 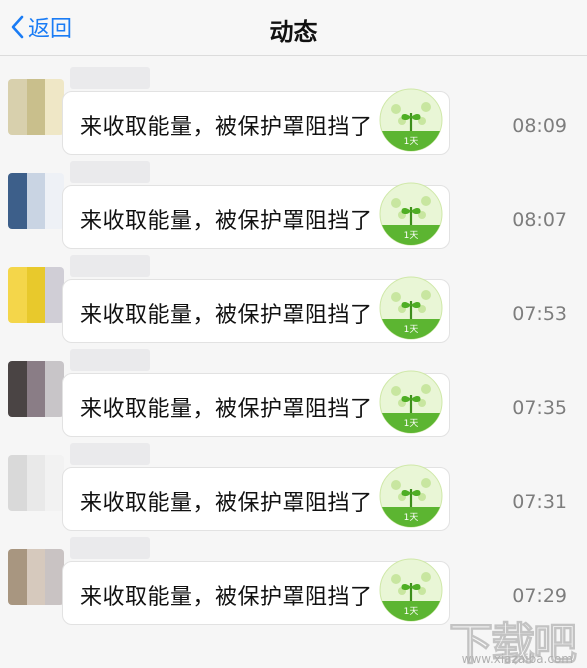 What do you see at coordinates (511, 638) in the screenshot?
I see `watermark-logo: 下载吧 www.xiazaiba.com` at bounding box center [511, 638].